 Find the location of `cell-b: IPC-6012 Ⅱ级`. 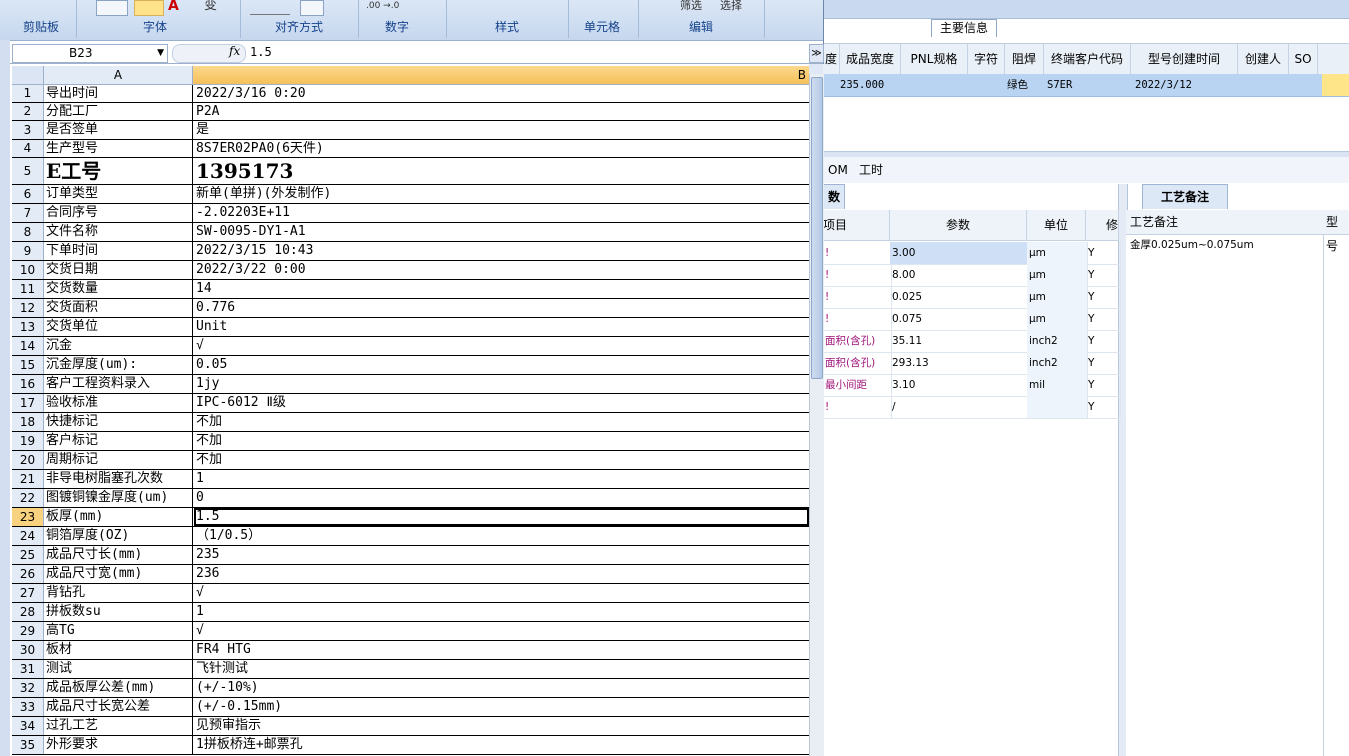

cell-b: IPC-6012 Ⅱ级 is located at coordinates (501, 403).